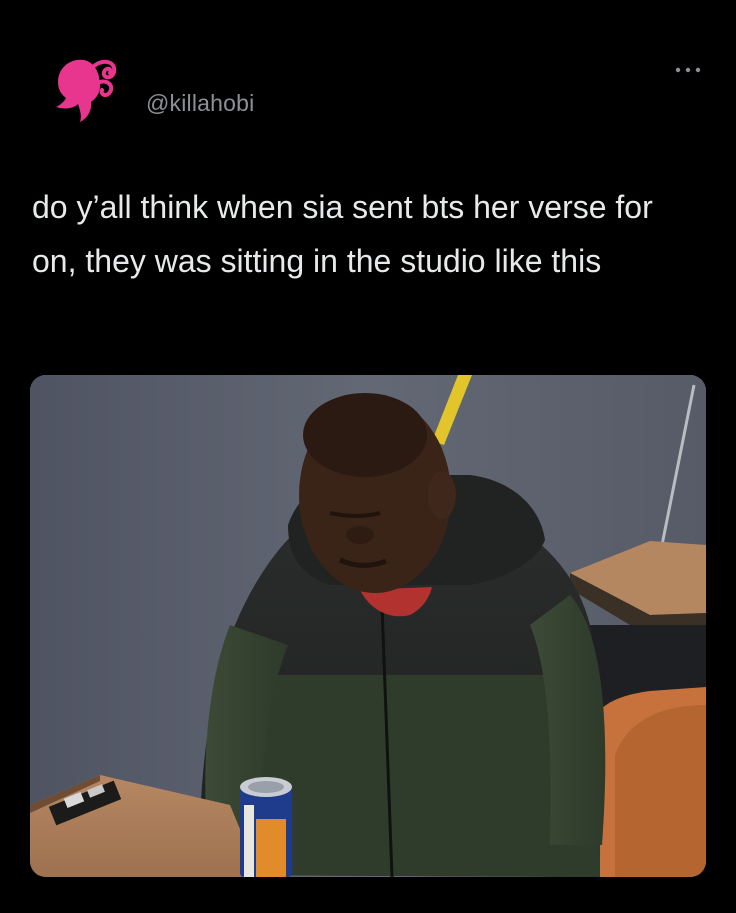 This screenshot has height=913, width=736. What do you see at coordinates (200, 103) in the screenshot?
I see `author-handle: @killahobi` at bounding box center [200, 103].